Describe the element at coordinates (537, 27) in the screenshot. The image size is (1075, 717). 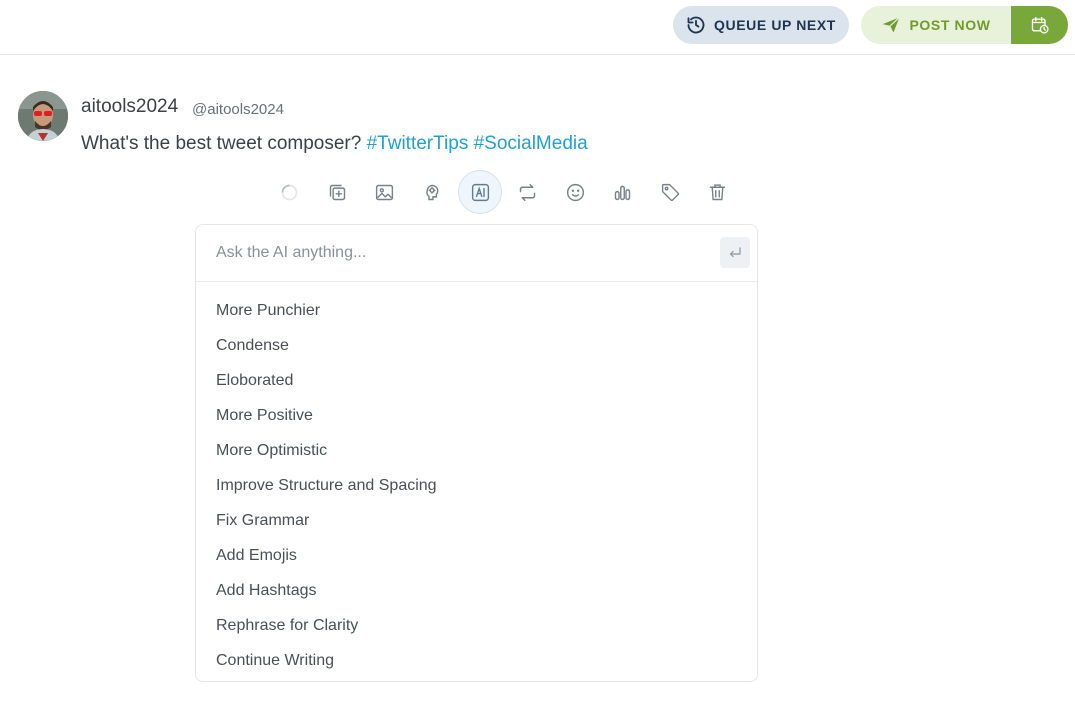
I see `top-bar: QUEUE UP NEXT POST NOW` at that location.